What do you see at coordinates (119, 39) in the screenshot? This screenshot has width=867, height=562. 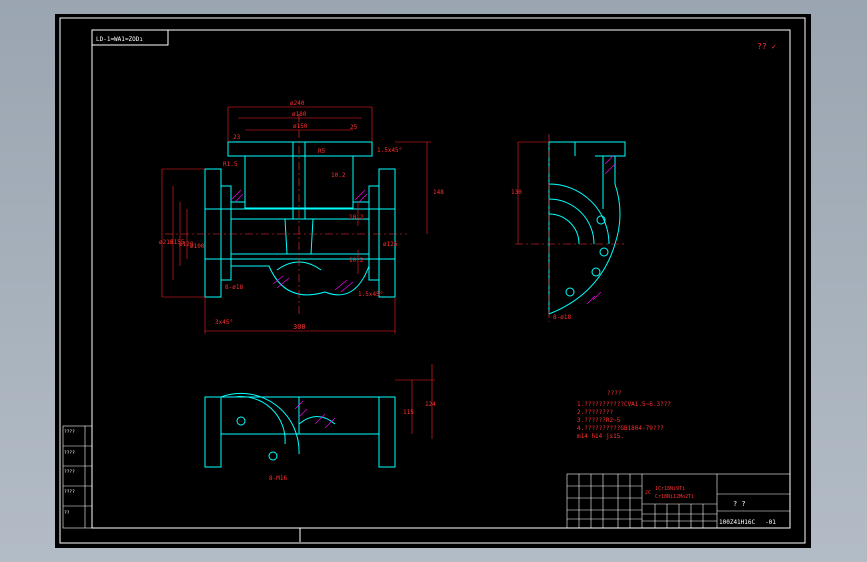 I see `code-box-text: LD-1≈WA1≈ZODı` at bounding box center [119, 39].